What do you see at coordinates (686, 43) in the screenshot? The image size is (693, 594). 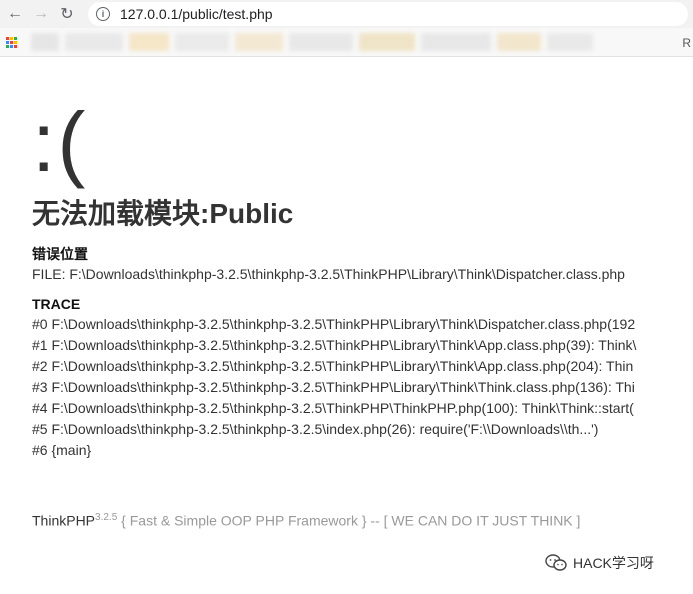 I see `bookmark-overflow: R` at bounding box center [686, 43].